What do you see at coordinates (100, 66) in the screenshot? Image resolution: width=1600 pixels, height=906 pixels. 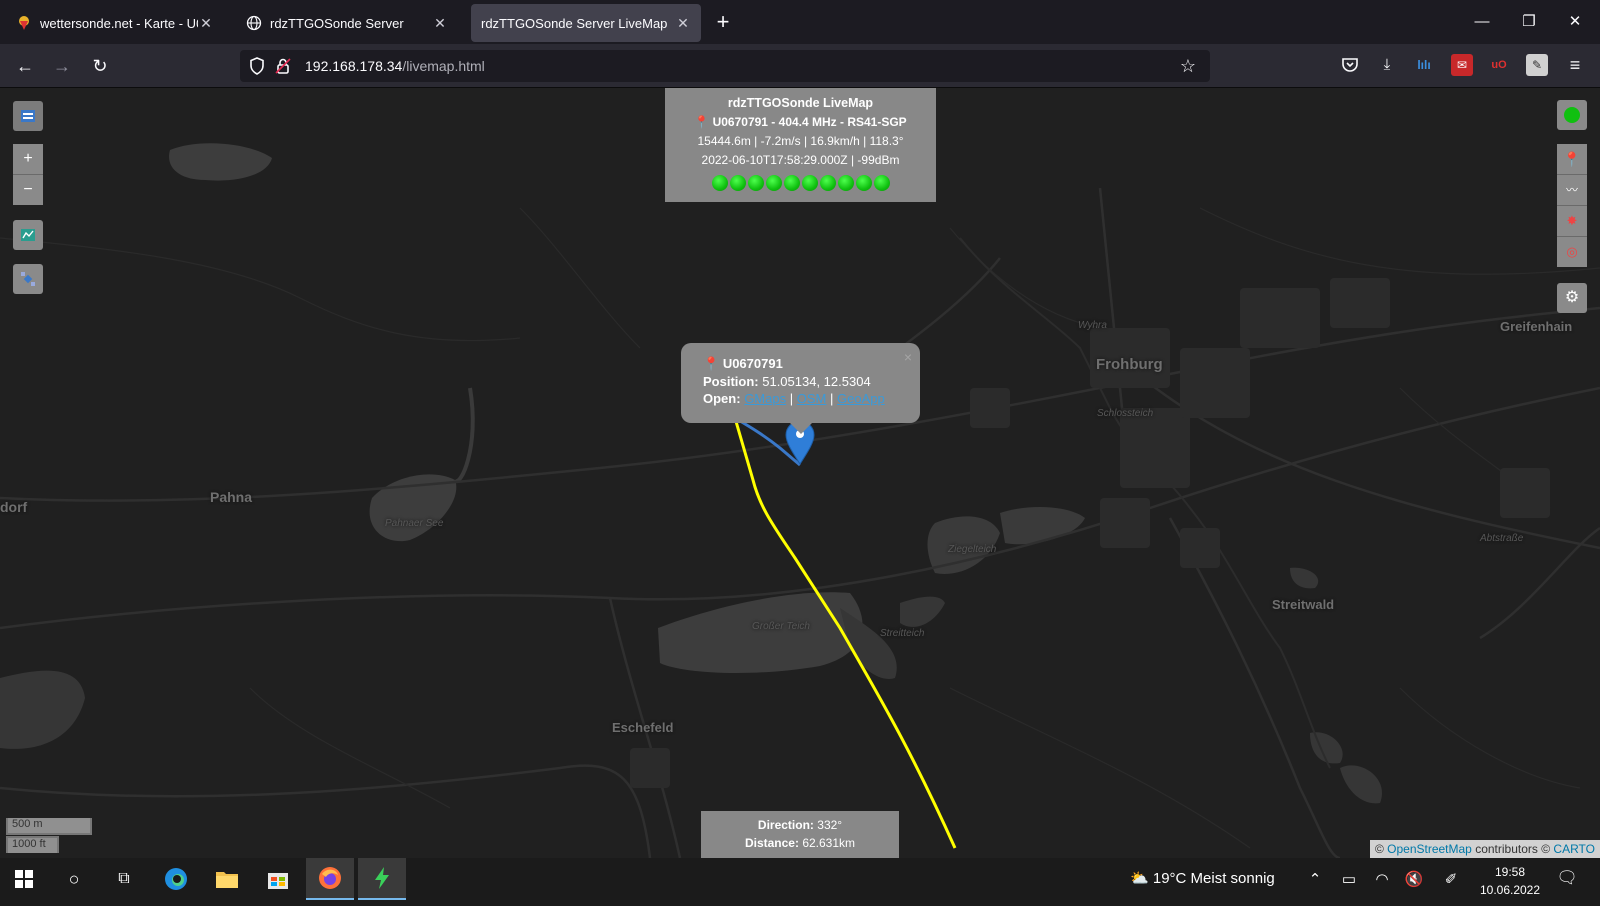 I see `reload-button: ↻` at bounding box center [100, 66].